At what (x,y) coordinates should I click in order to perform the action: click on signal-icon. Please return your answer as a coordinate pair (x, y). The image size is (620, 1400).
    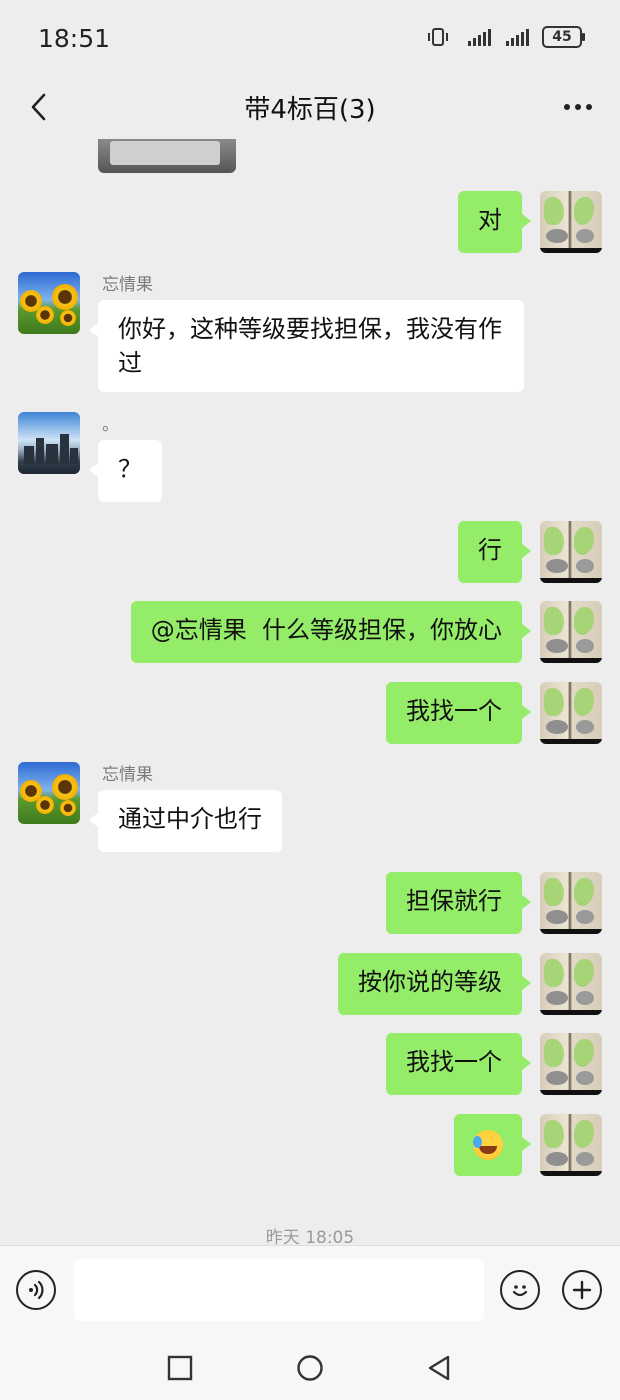
    Looking at the image, I should click on (479, 37).